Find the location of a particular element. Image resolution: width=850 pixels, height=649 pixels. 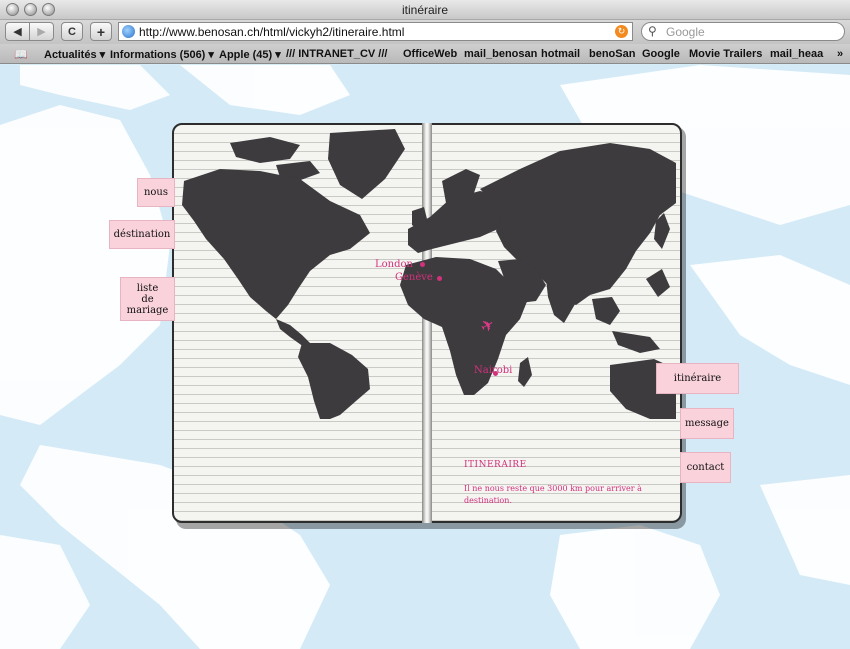

city-marker-nairobi is located at coordinates (495, 373).